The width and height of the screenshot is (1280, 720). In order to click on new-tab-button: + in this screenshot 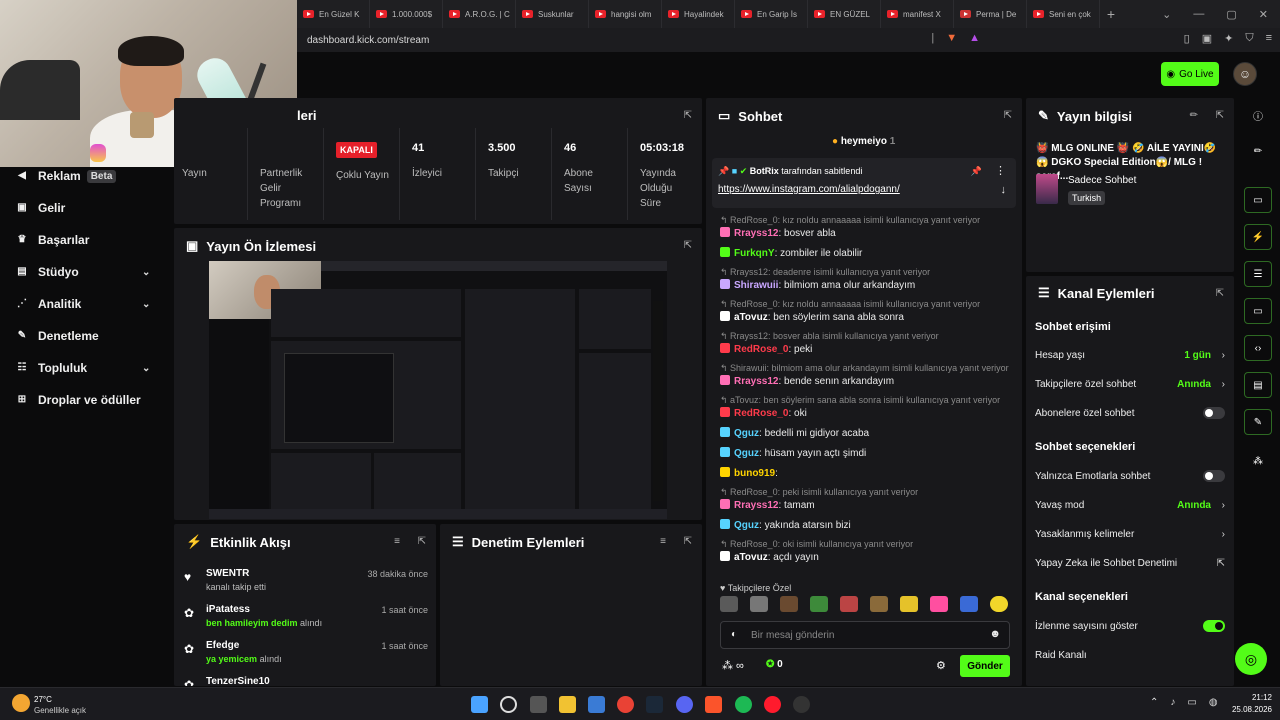, I will do `click(1111, 14)`.